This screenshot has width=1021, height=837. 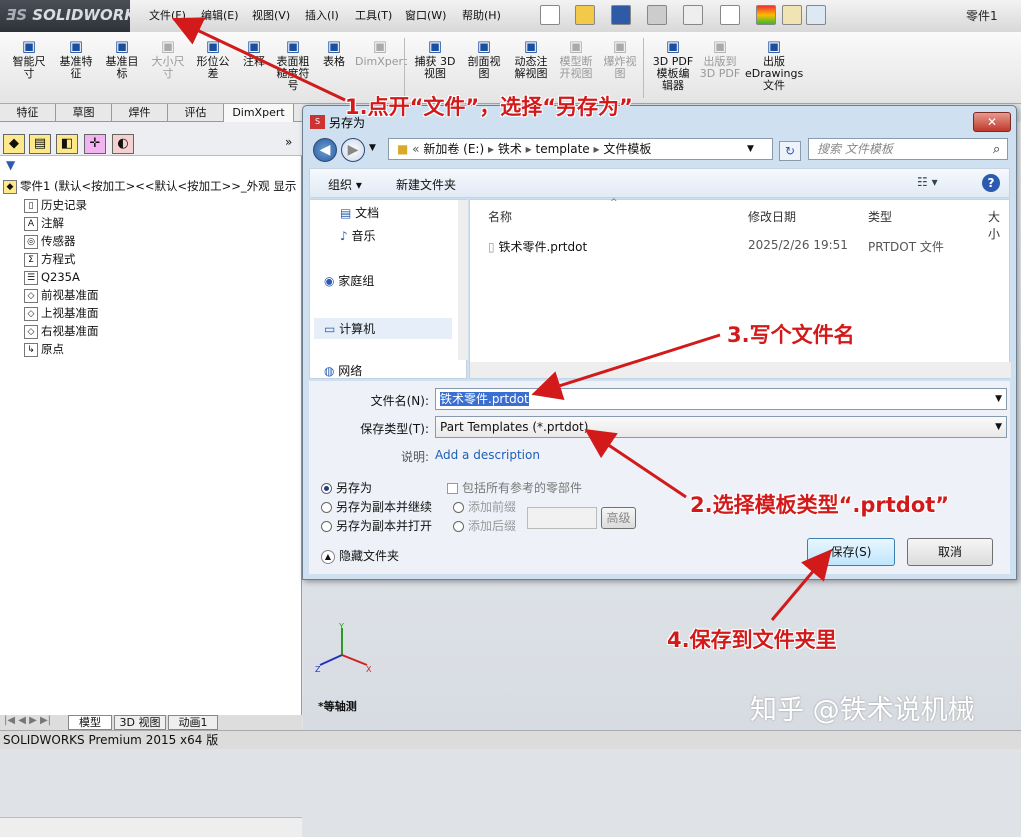 I want to click on tree-item: ◇ 上视基准面, so click(x=61, y=313).